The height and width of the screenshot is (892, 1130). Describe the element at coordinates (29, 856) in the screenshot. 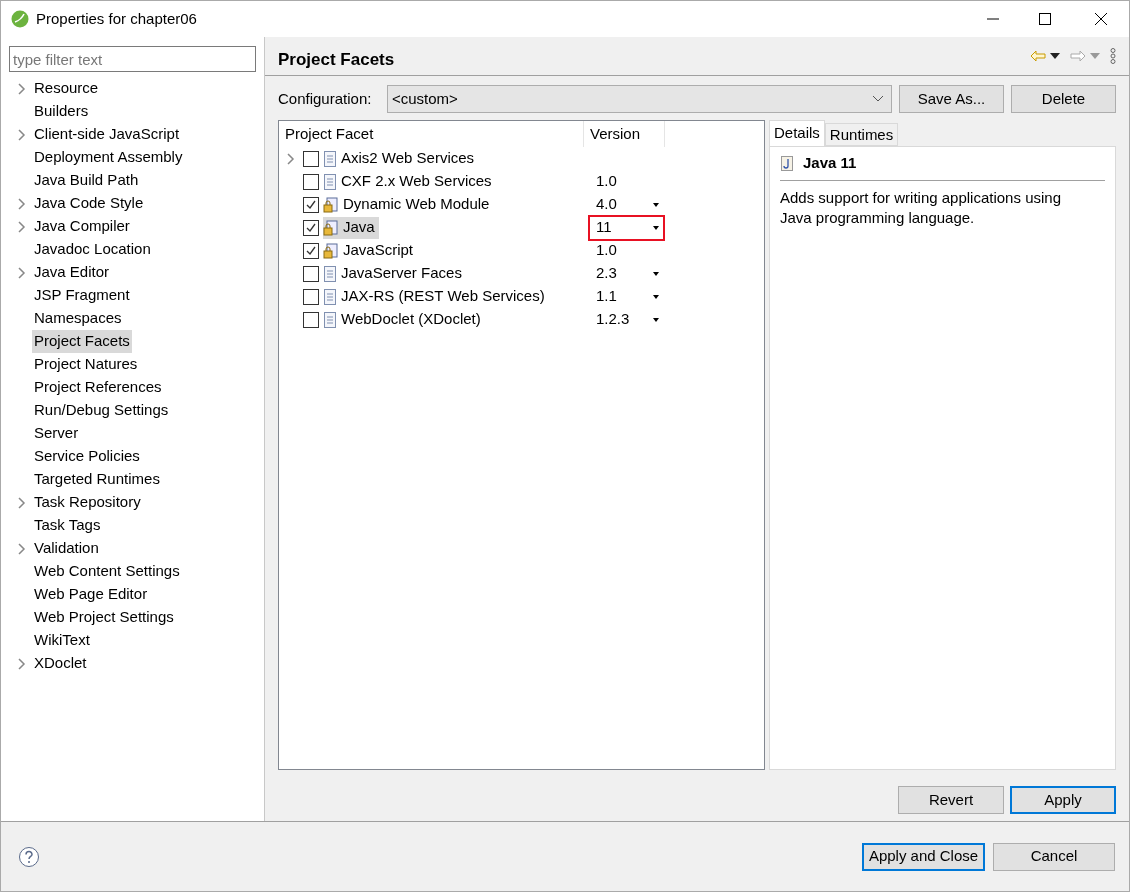

I see `help-icon` at that location.